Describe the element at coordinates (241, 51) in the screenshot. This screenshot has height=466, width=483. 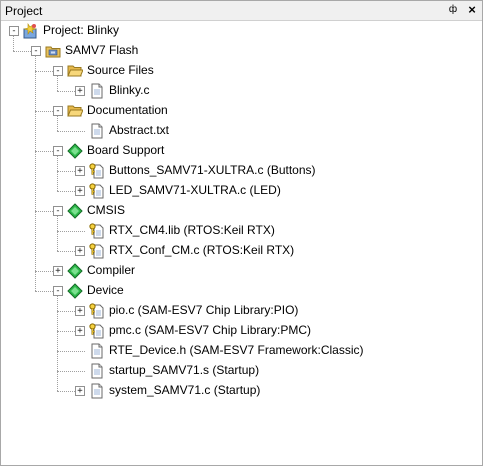
I see `tree-node-target: - SAMV7 Flash` at that location.